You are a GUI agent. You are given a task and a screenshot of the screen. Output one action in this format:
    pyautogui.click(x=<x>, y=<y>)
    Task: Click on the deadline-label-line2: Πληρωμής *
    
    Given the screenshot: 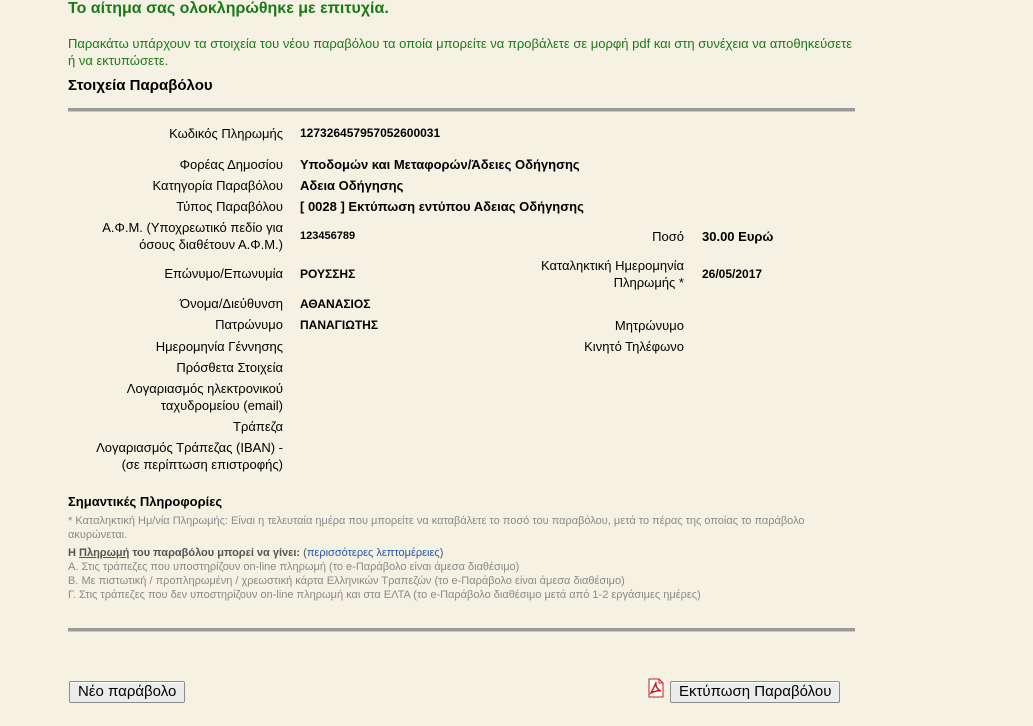 What is the action you would take?
    pyautogui.click(x=648, y=282)
    